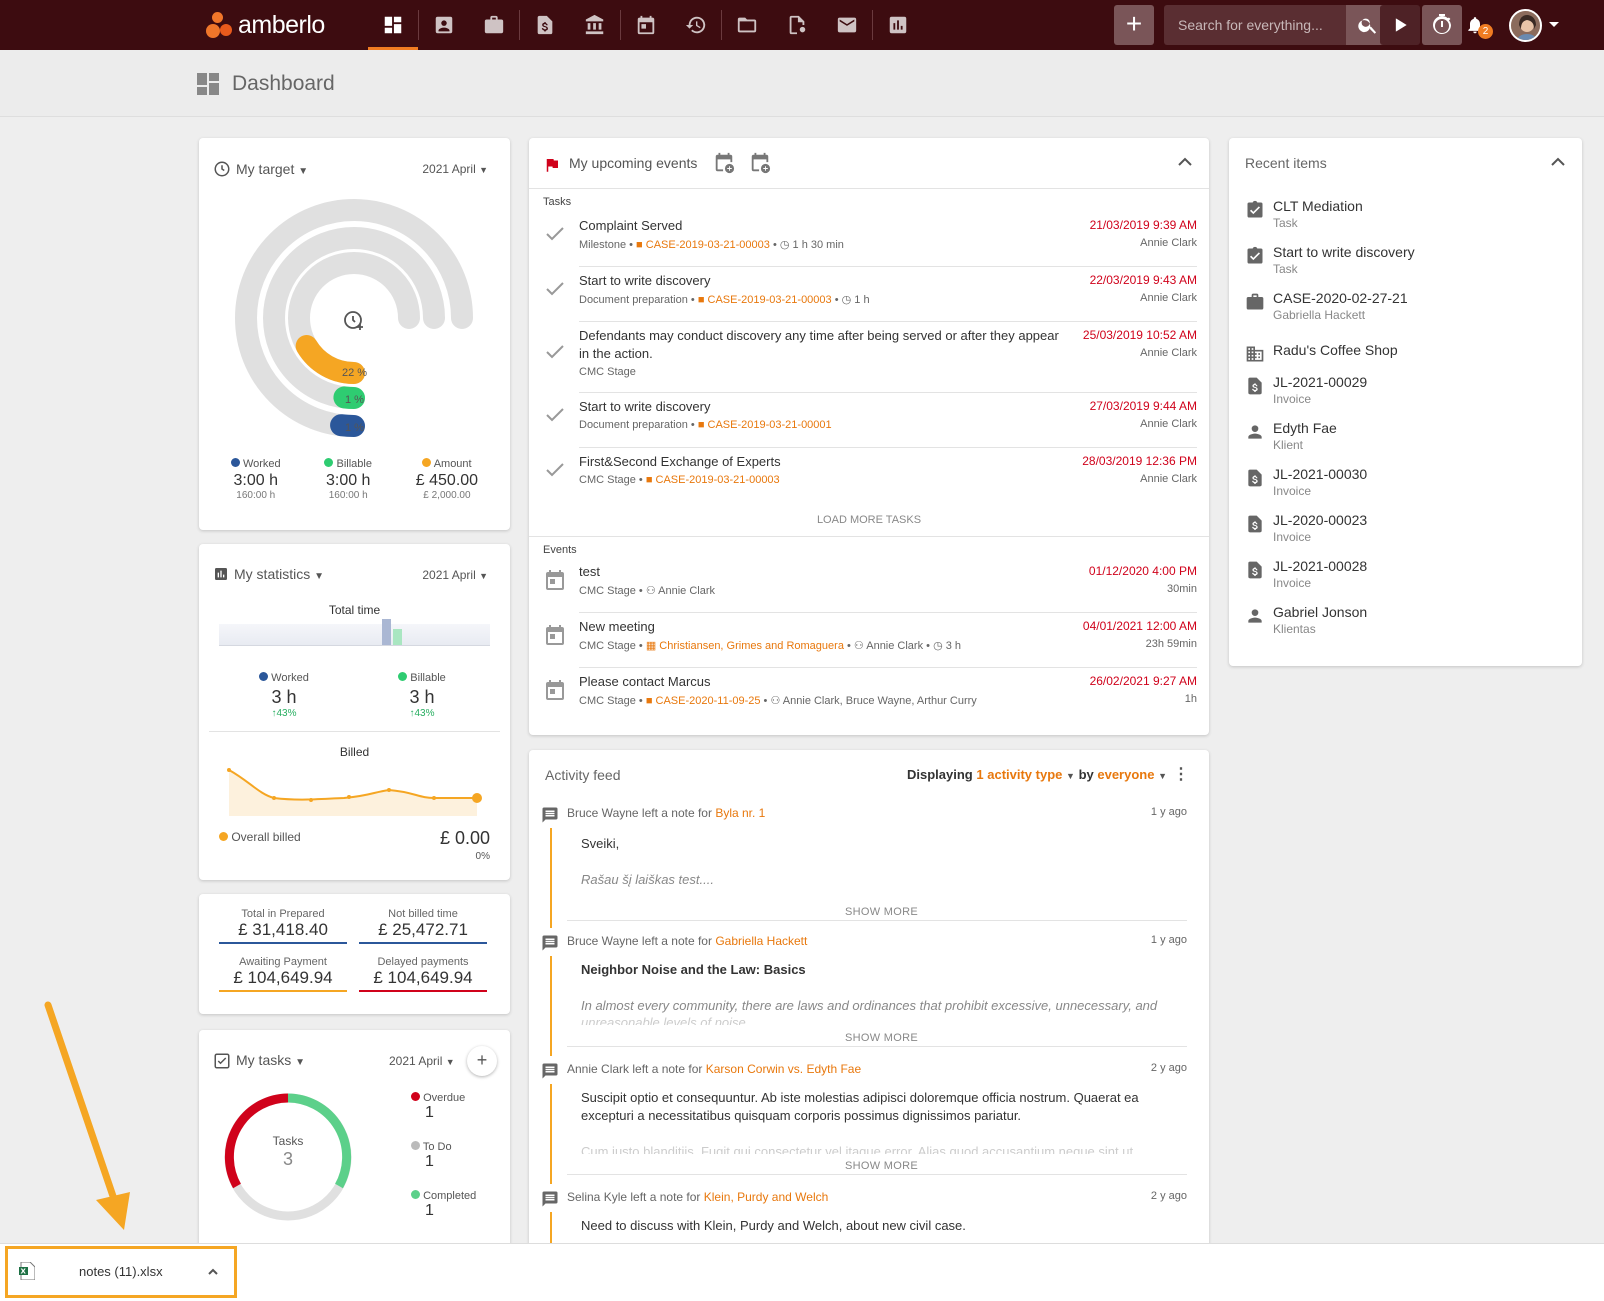 The image size is (1604, 1301). I want to click on add-event-calendar-icon, so click(760, 163).